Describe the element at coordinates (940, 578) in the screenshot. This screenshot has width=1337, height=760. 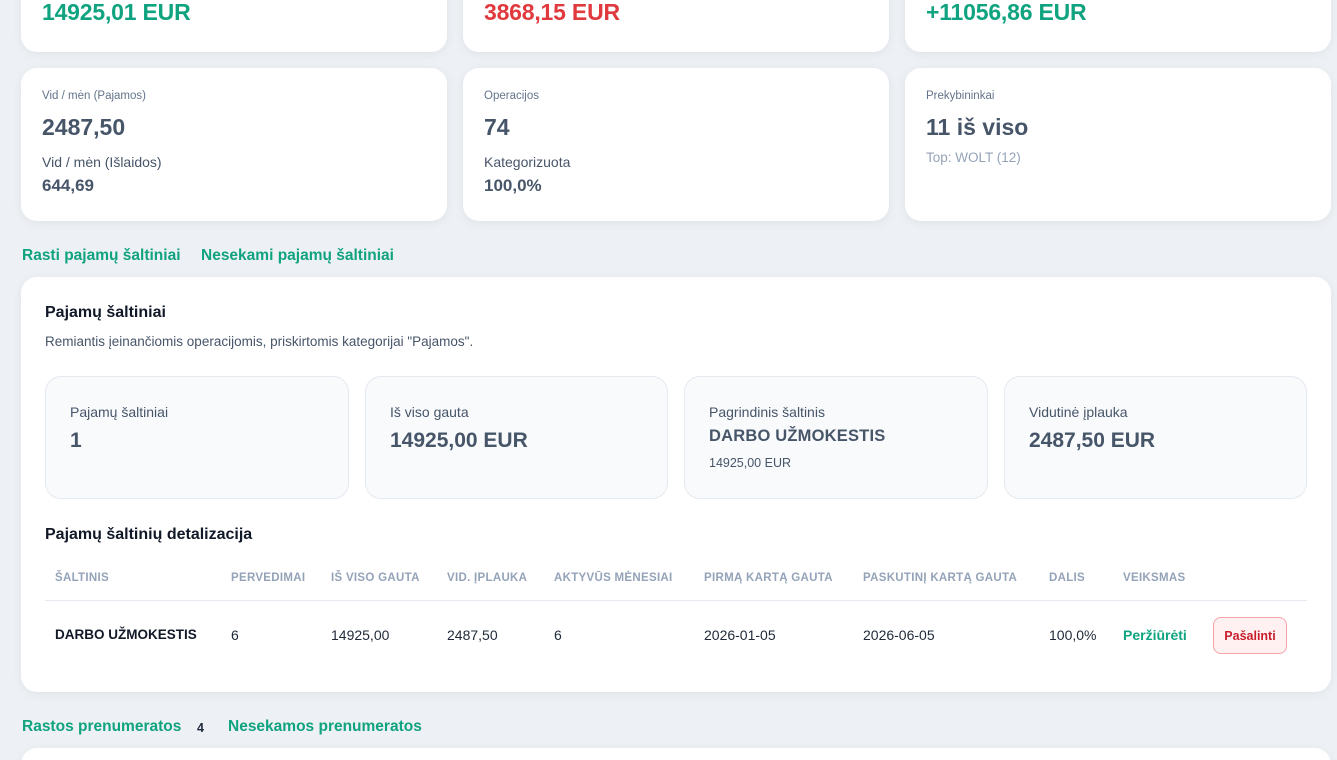
I see `column-last-received: PASKUTINĮ KARTĄ GAUTA` at that location.